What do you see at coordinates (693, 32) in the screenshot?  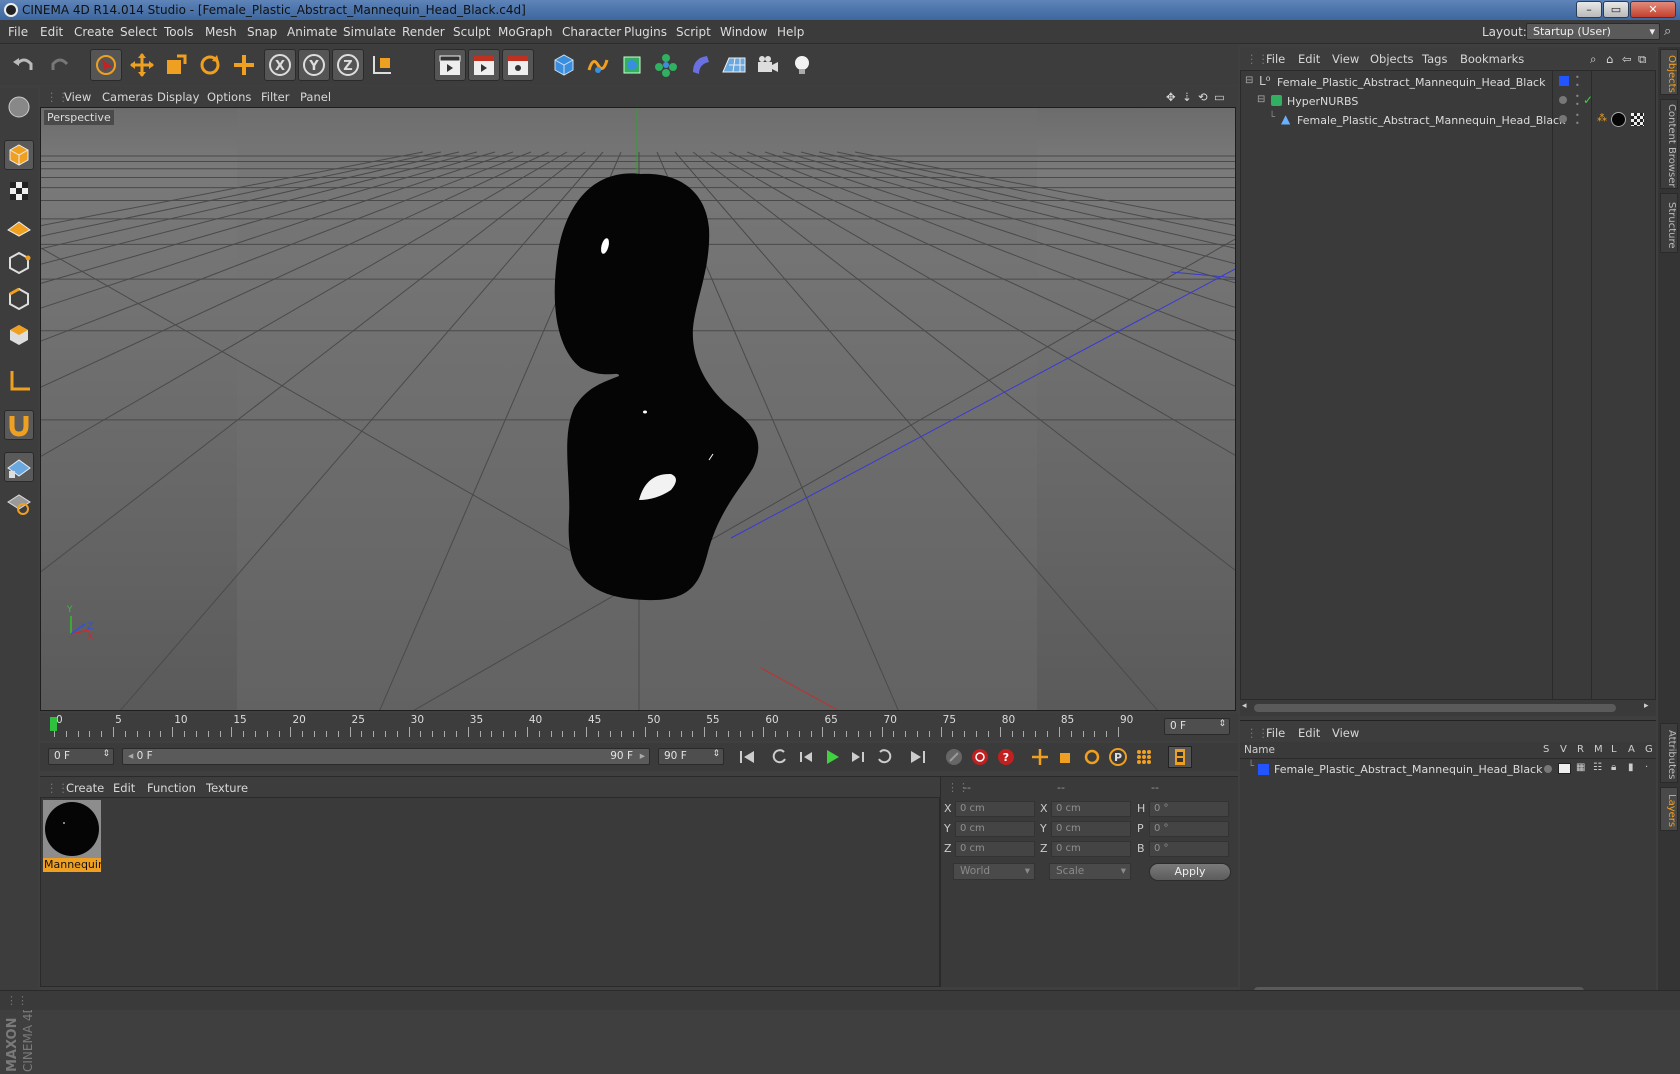 I see `menu-script: Script` at bounding box center [693, 32].